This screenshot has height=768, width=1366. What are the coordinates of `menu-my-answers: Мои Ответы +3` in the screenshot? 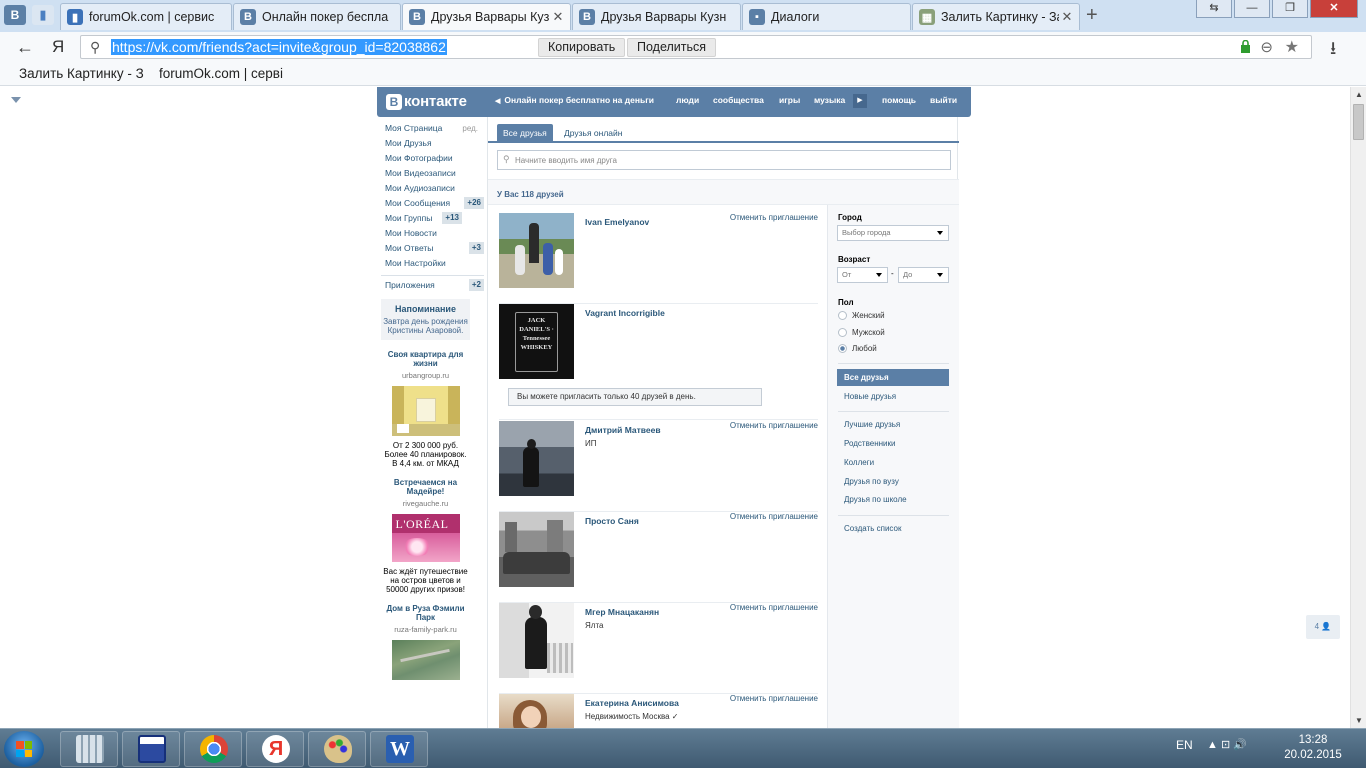 It's located at (432, 248).